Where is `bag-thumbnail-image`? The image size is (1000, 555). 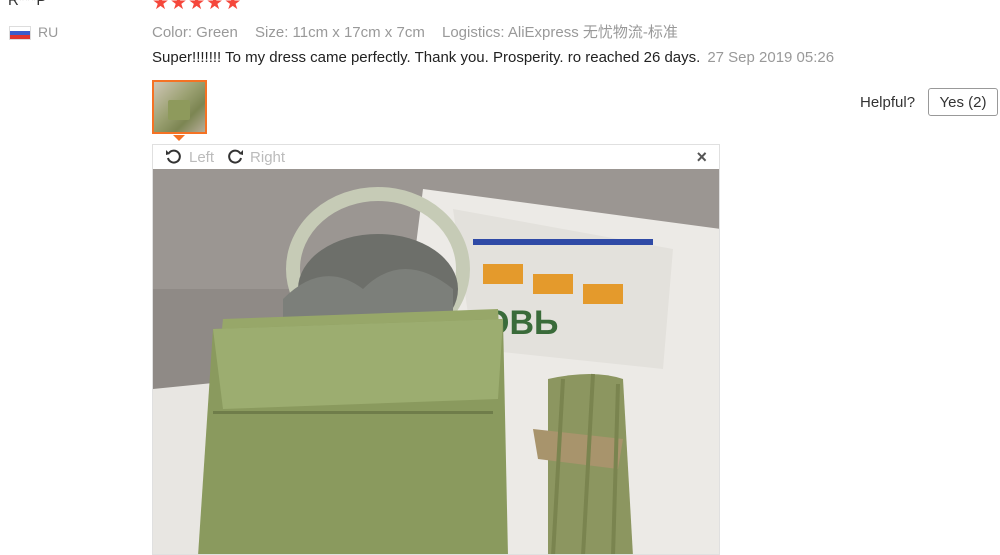
bag-thumbnail-image is located at coordinates (179, 110).